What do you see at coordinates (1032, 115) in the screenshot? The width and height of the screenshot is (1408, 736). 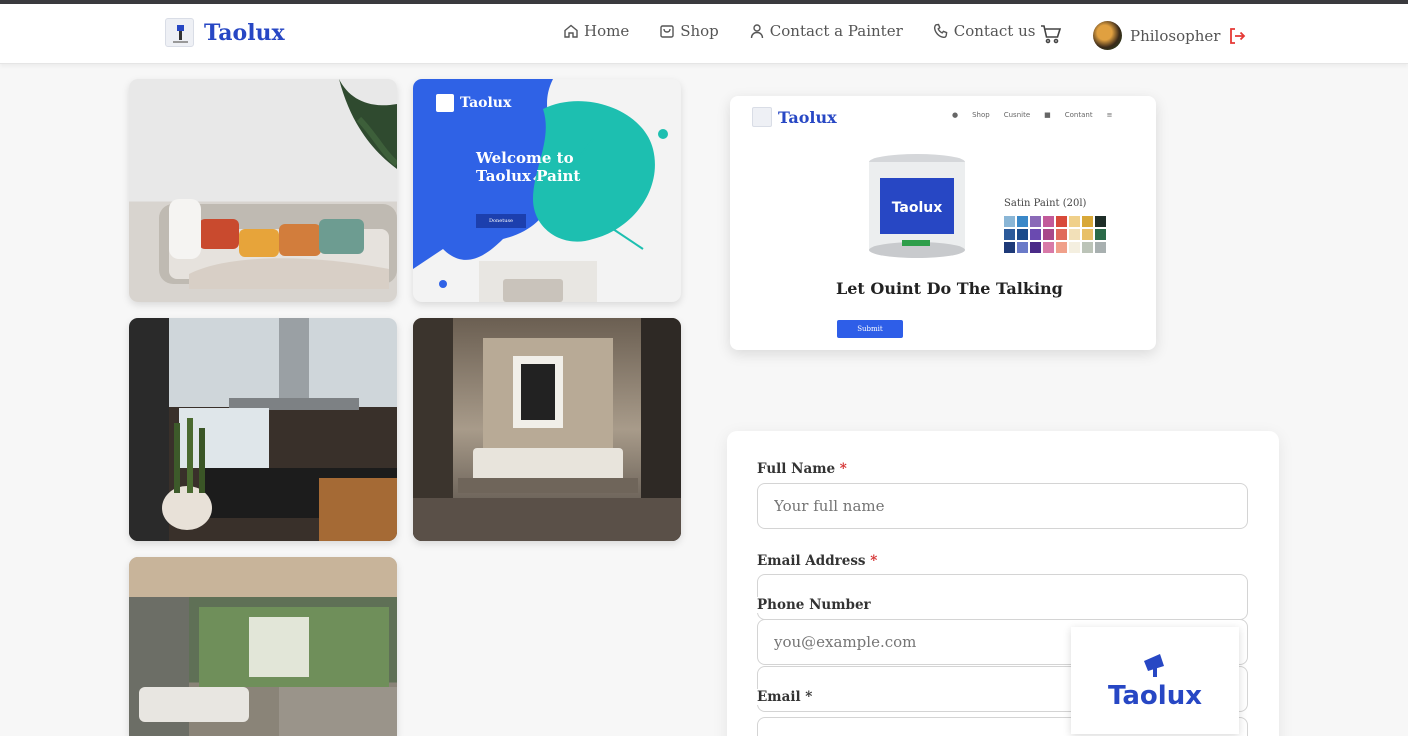 I see `mockup-nav: ● Shop Cusnite ■ Contant ≡` at bounding box center [1032, 115].